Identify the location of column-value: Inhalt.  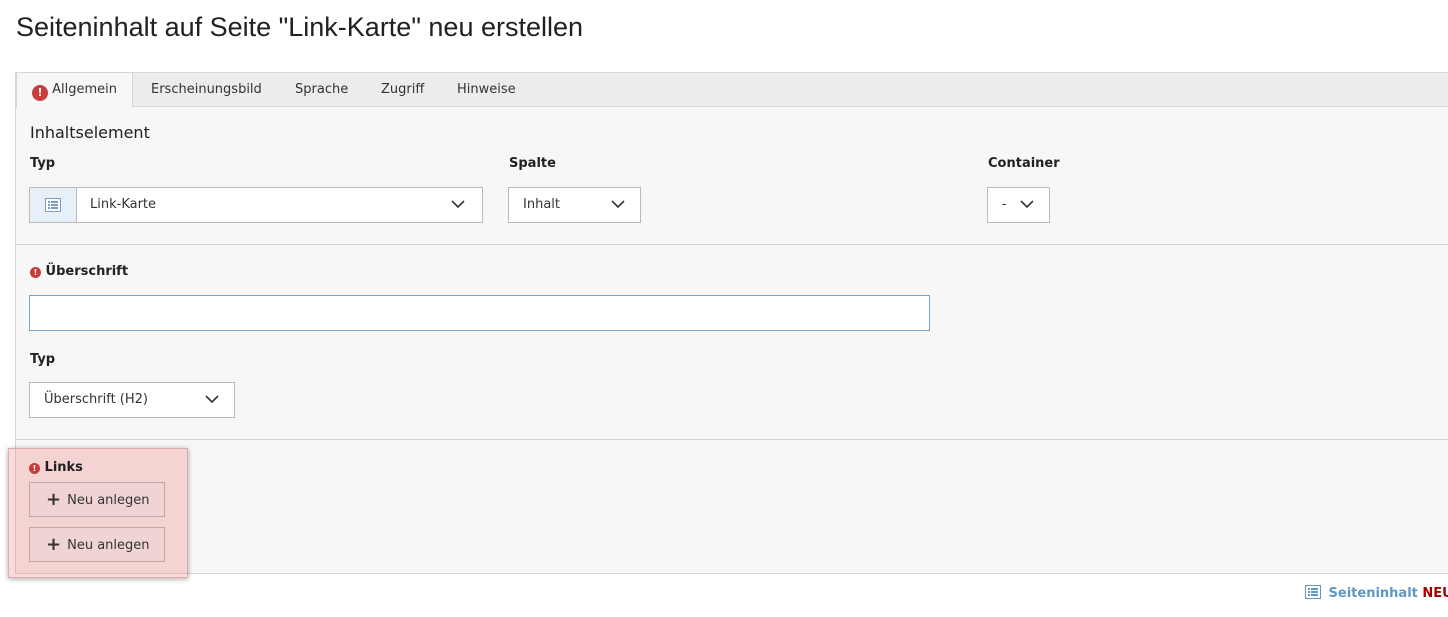
(541, 204).